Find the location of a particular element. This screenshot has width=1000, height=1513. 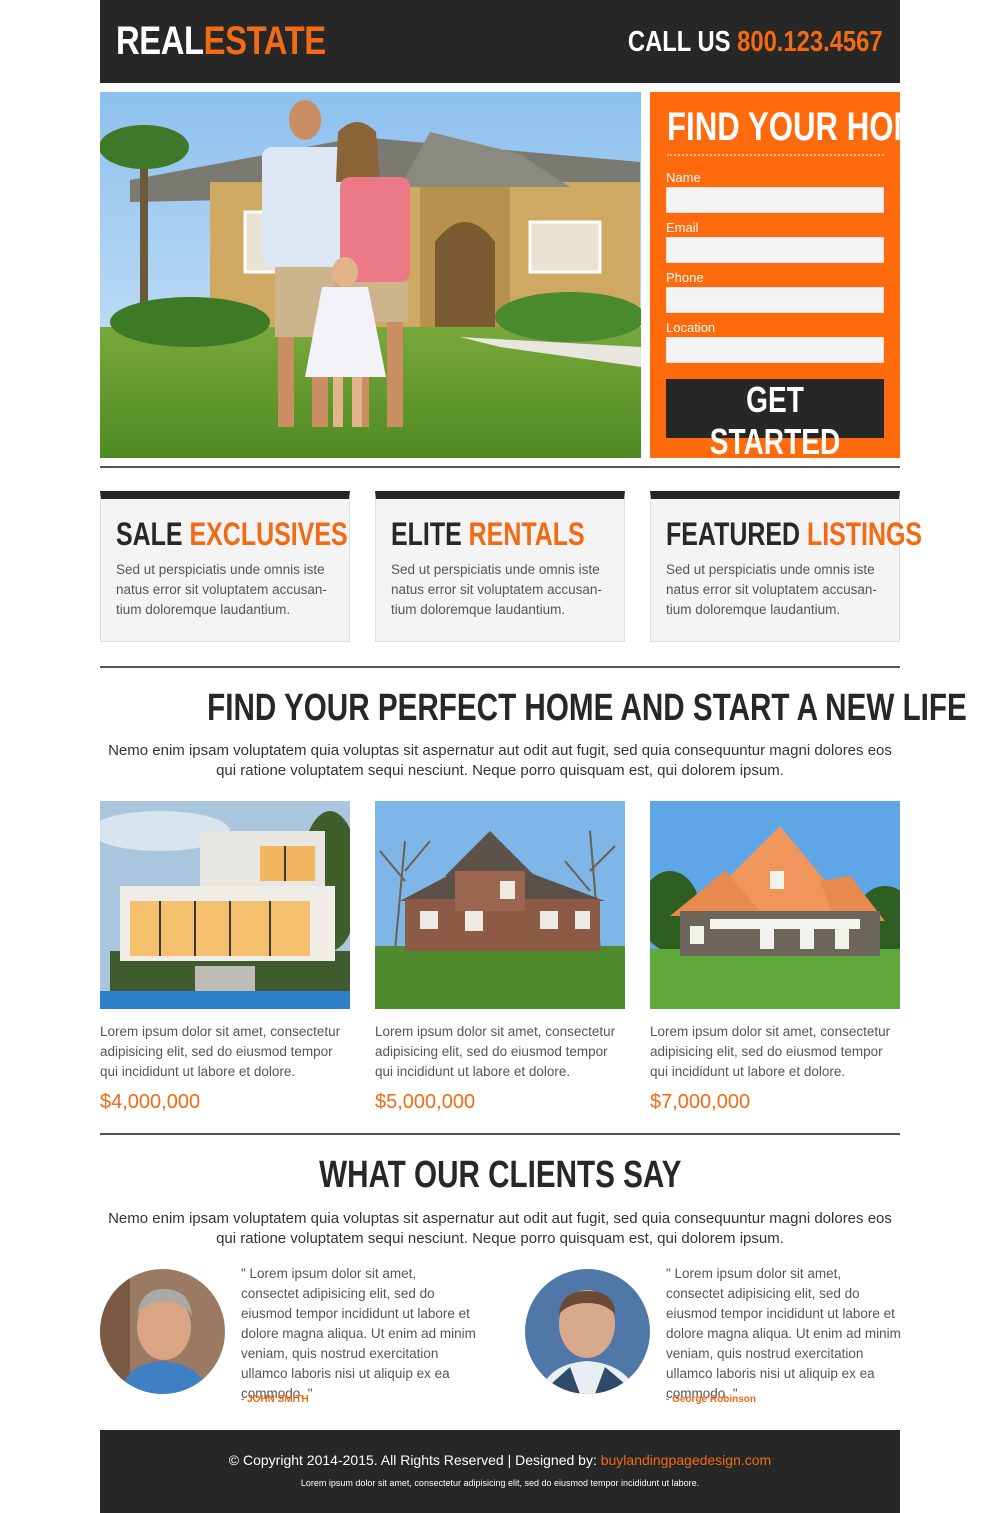

location-input is located at coordinates (775, 350).